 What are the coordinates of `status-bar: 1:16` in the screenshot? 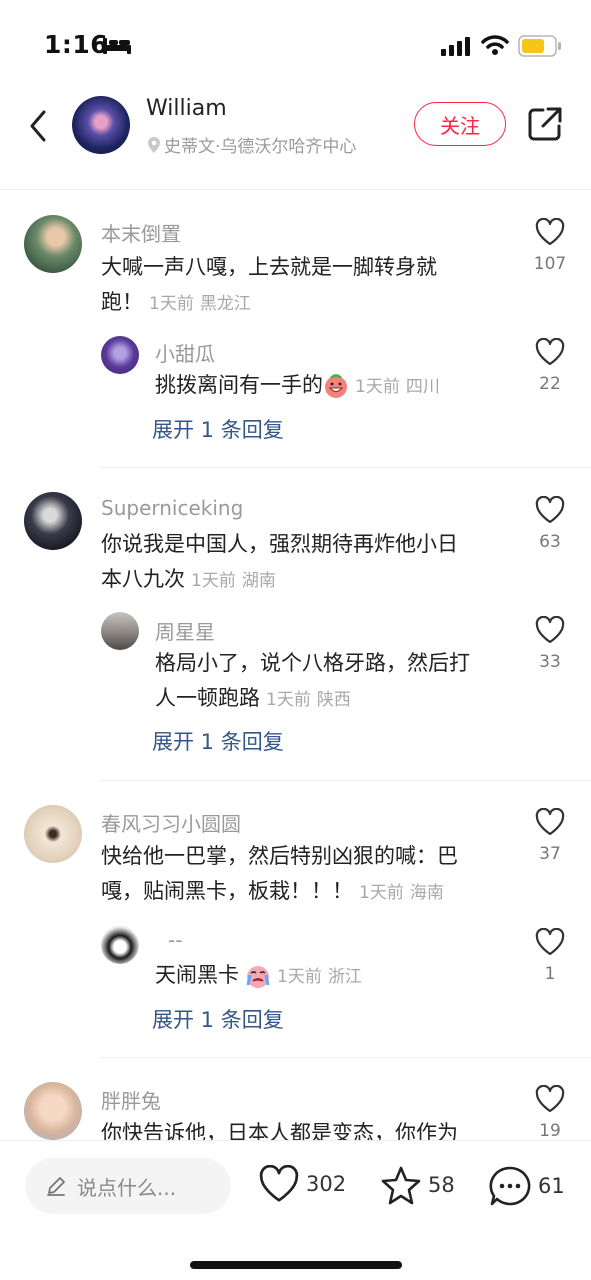 It's located at (295, 45).